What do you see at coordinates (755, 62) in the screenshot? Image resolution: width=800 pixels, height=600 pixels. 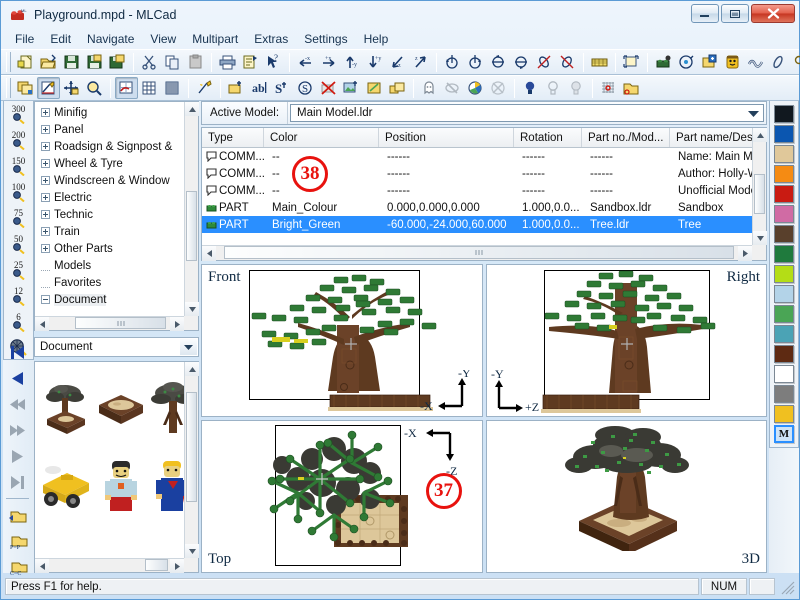 I see `flexible-hose-icon` at bounding box center [755, 62].